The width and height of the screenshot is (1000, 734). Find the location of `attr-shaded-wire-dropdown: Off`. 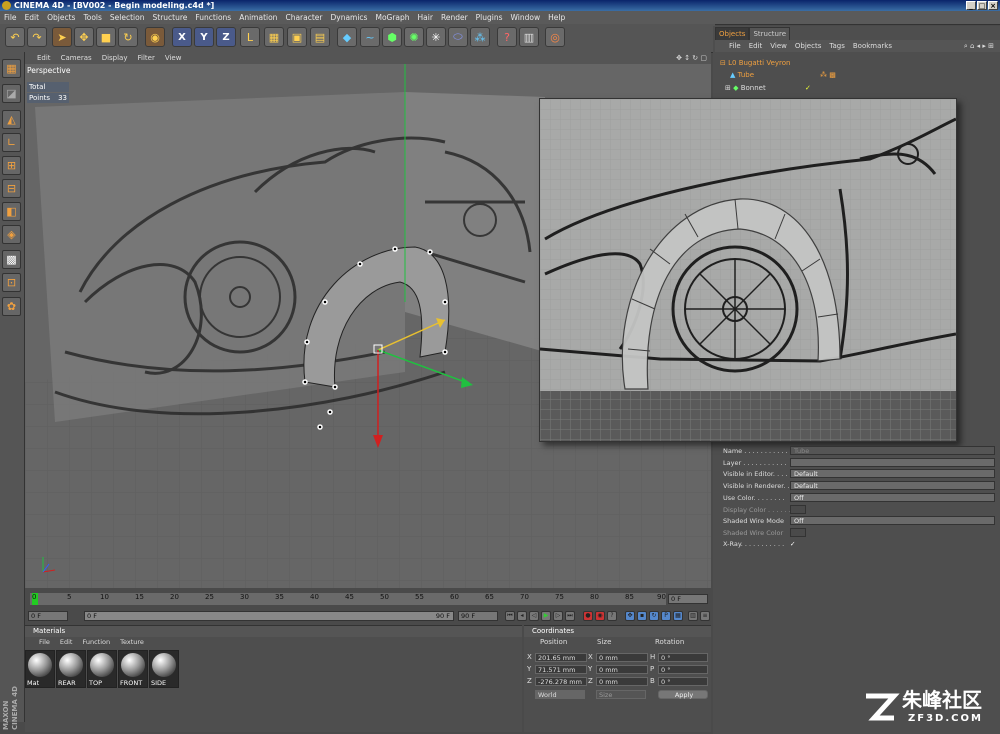

attr-shaded-wire-dropdown: Off is located at coordinates (892, 520).